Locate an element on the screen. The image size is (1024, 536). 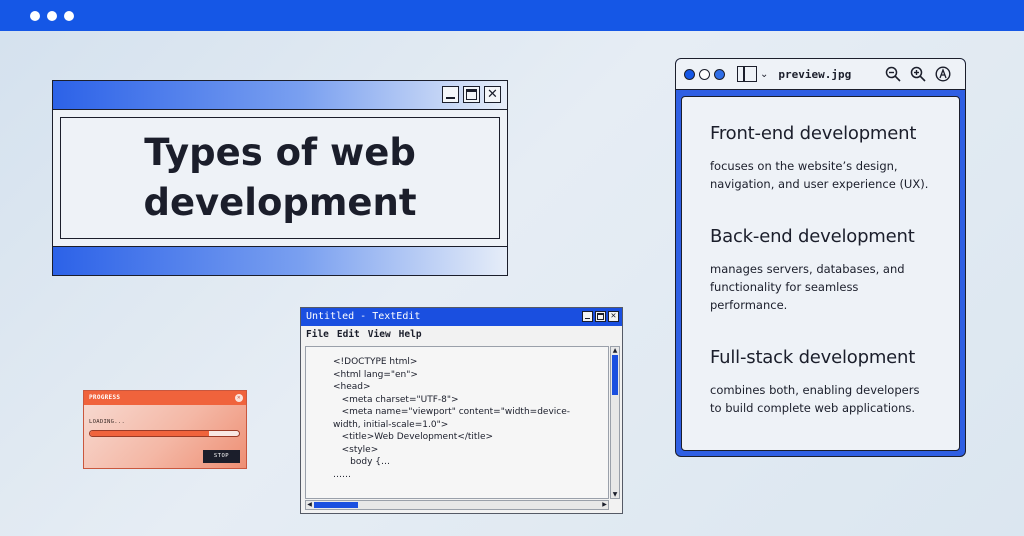
scroll-down-icon: ▼ is located at coordinates (615, 494).